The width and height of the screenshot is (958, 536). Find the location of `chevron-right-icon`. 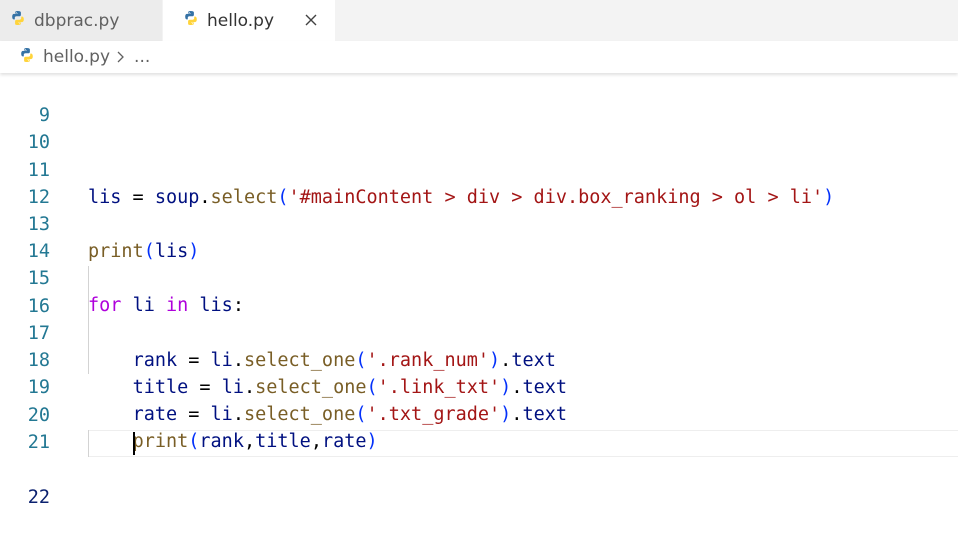

chevron-right-icon is located at coordinates (121, 57).